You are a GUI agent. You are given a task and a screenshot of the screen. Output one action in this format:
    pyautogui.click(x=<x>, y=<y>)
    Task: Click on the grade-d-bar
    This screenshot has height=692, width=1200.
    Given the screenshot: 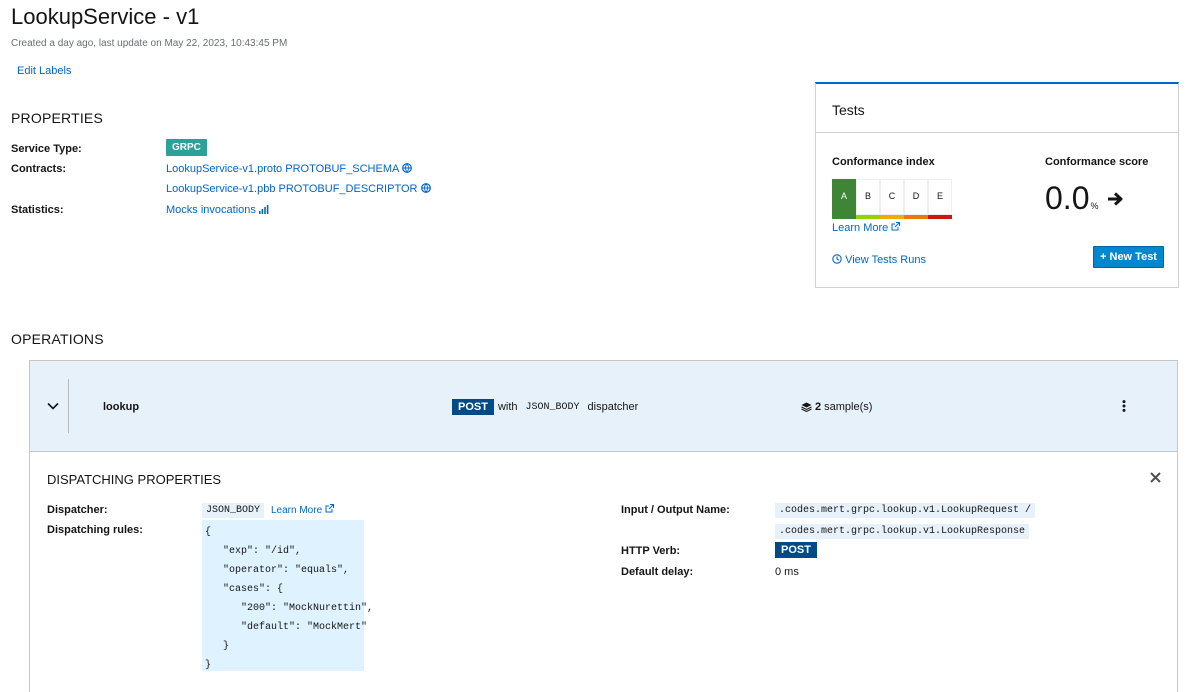 What is the action you would take?
    pyautogui.click(x=916, y=217)
    